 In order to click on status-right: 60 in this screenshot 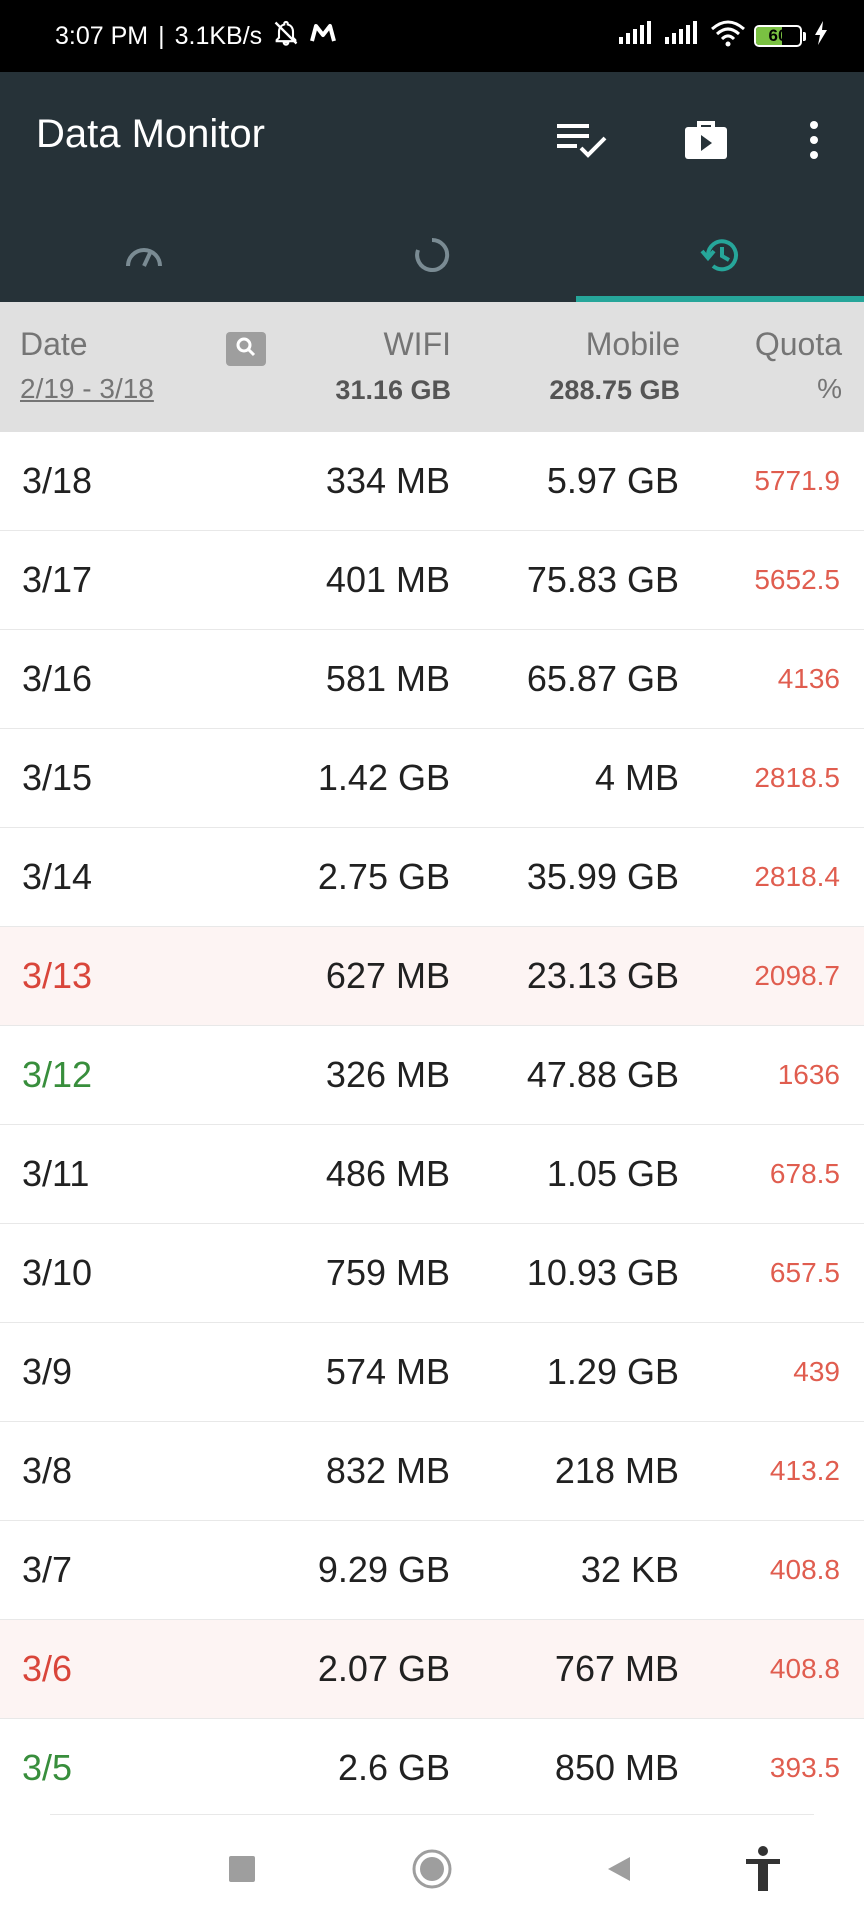, I will do `click(723, 36)`.